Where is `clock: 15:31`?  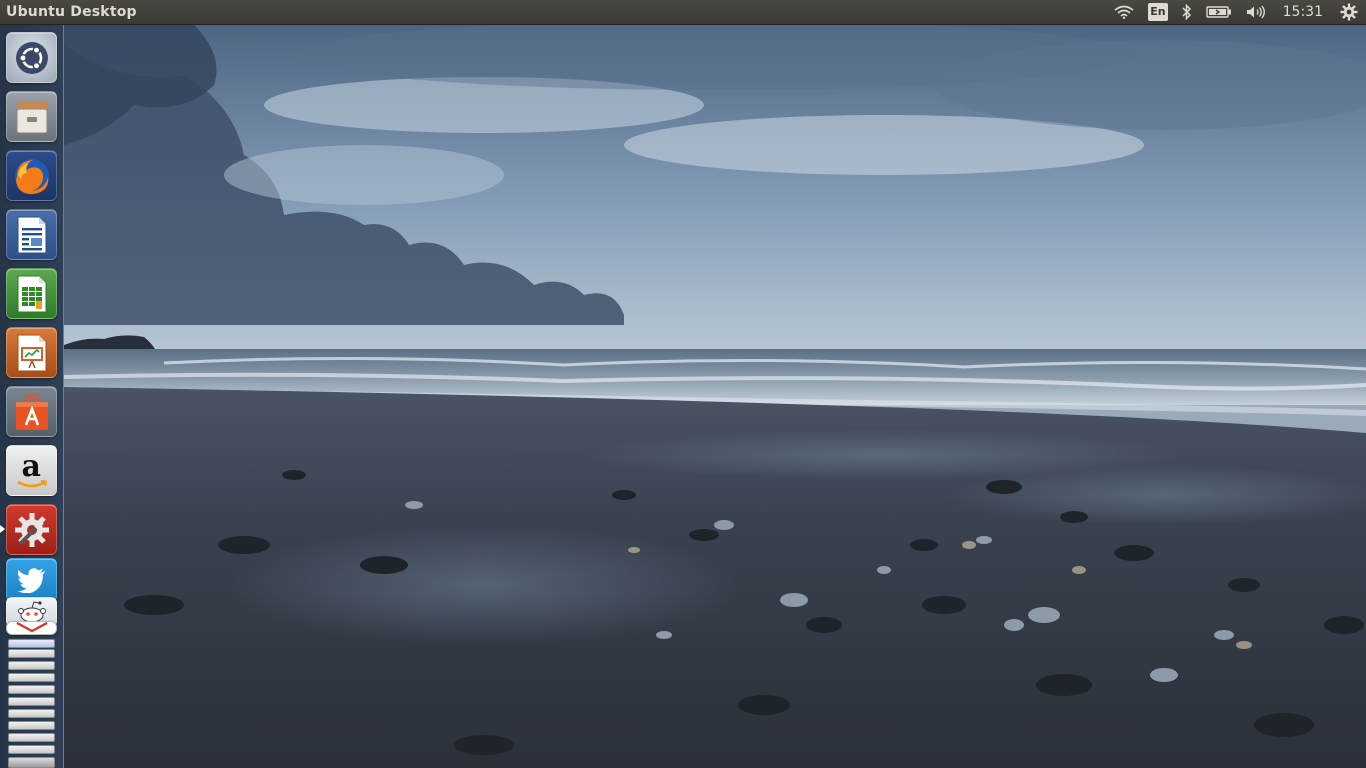
clock: 15:31 is located at coordinates (1303, 12).